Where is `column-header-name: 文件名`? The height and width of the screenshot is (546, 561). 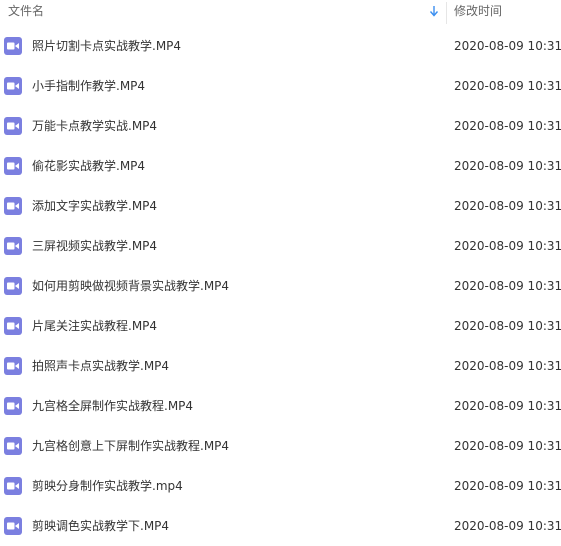 column-header-name: 文件名 is located at coordinates (26, 11).